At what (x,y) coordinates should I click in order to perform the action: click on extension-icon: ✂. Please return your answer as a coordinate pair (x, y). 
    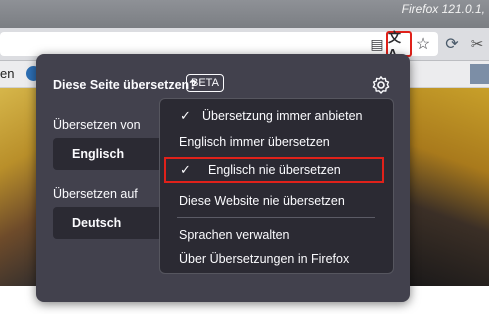
    Looking at the image, I should click on (477, 44).